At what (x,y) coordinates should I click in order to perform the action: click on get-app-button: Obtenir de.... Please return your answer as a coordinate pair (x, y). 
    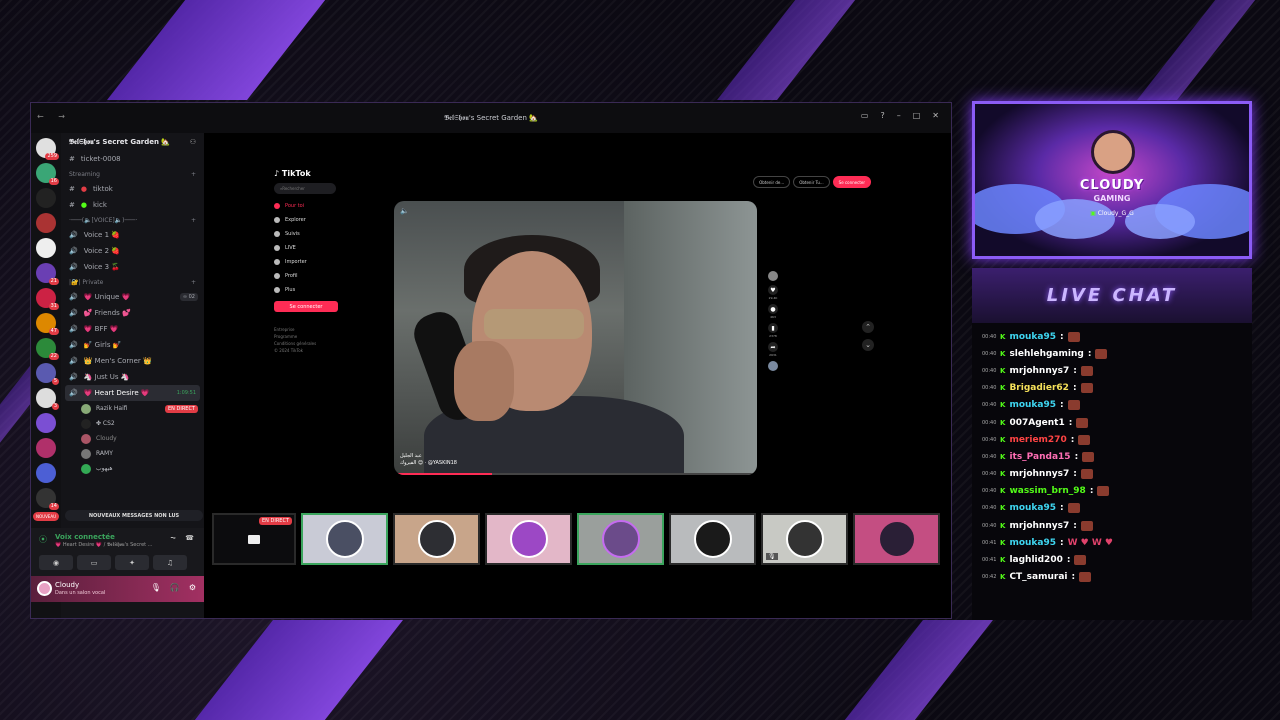
    Looking at the image, I should click on (772, 182).